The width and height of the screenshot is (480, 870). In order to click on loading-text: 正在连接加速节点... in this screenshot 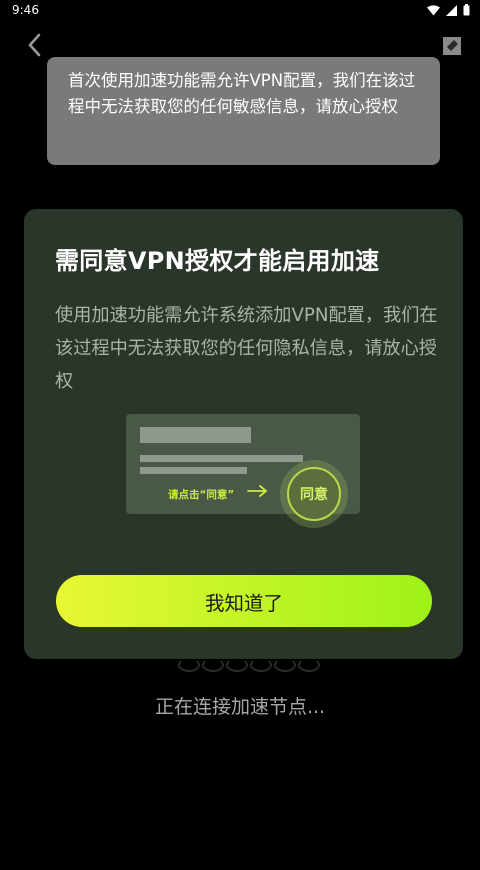, I will do `click(240, 707)`.